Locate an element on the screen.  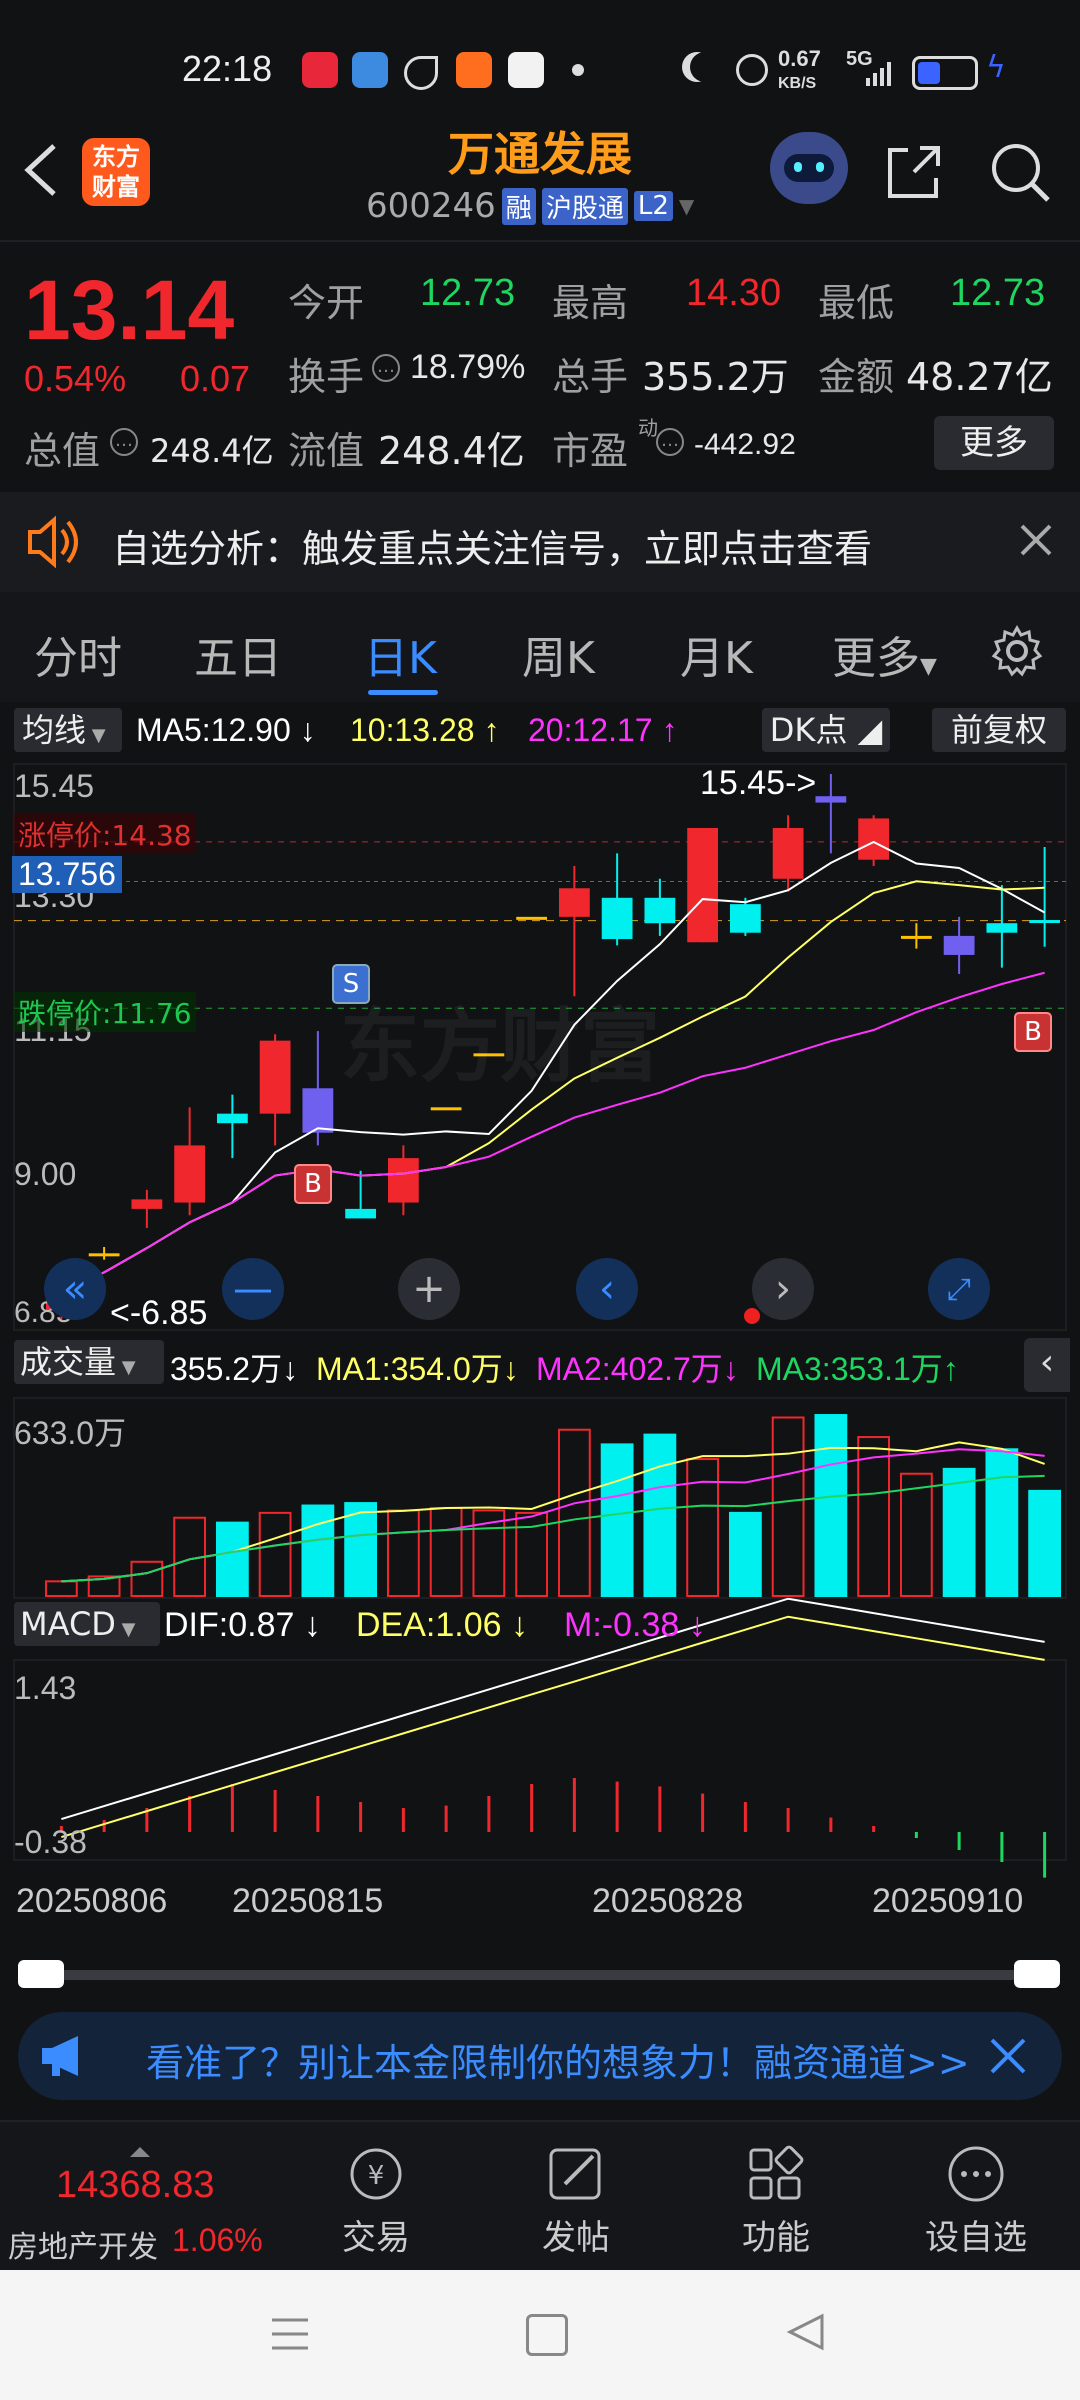
limit-up-label: 涨停价:14.38 is located at coordinates (105, 834).